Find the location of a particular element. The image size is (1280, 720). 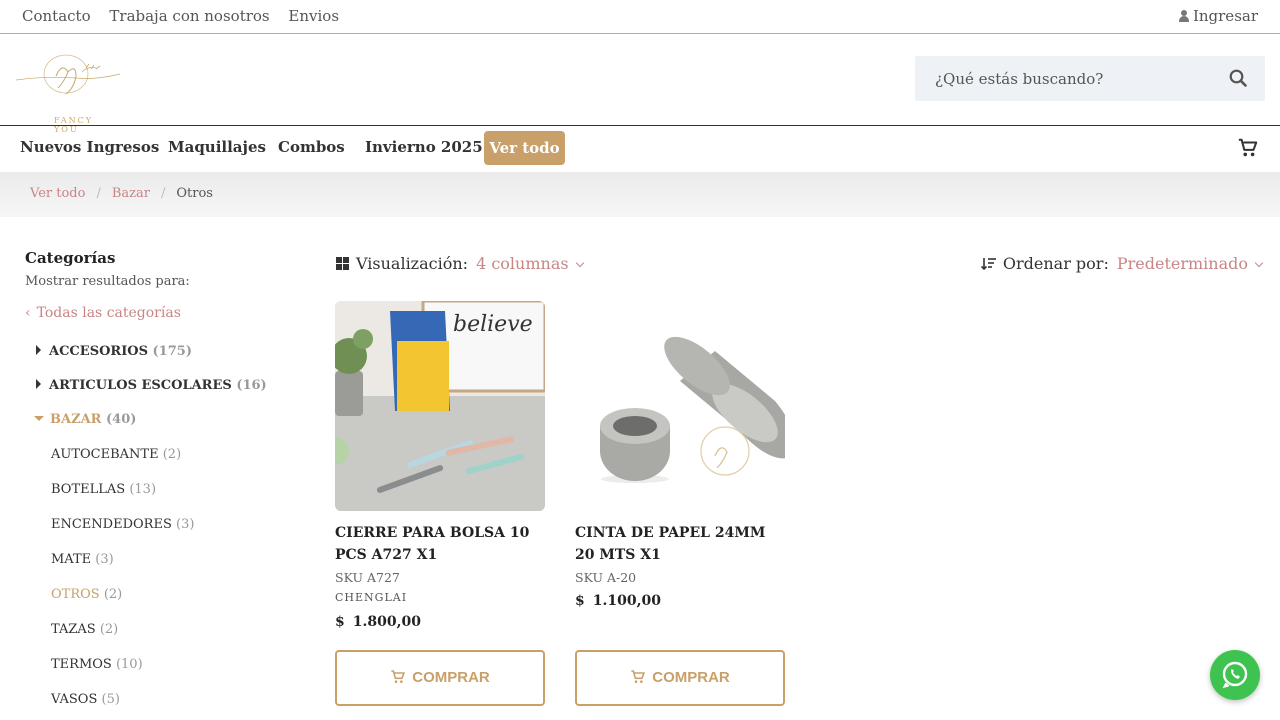

sidebar-subtitle: Mostrar resultados para: is located at coordinates (107, 281).